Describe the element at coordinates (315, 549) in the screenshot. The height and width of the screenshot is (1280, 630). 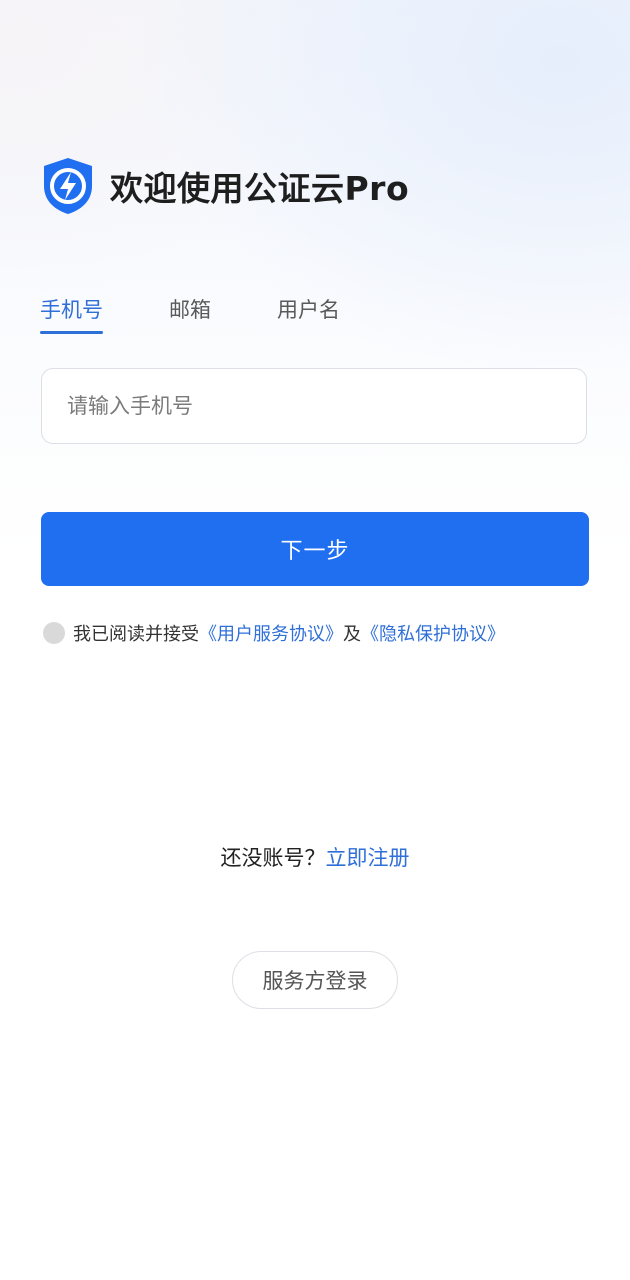
I see `next-button: 下一步` at that location.